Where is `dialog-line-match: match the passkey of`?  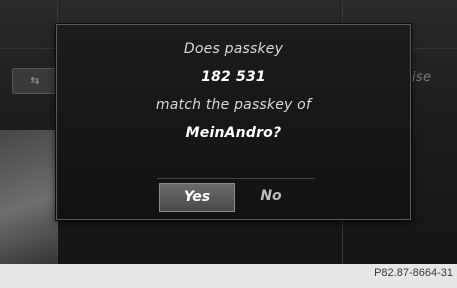 dialog-line-match: match the passkey of is located at coordinates (233, 105).